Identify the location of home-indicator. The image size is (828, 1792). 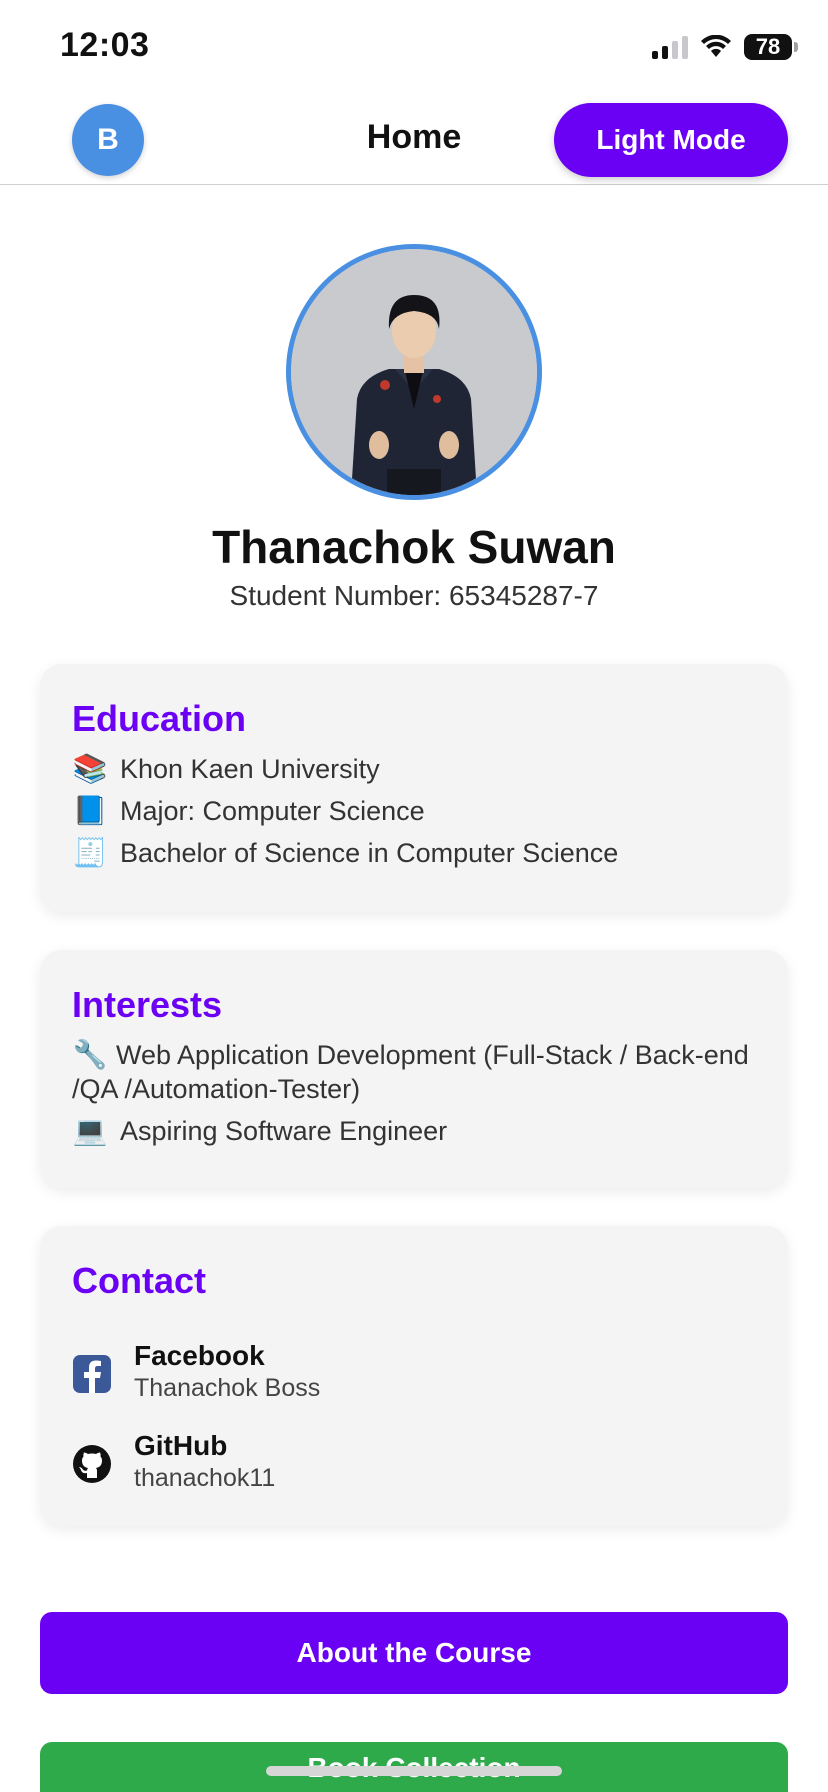
(414, 1771).